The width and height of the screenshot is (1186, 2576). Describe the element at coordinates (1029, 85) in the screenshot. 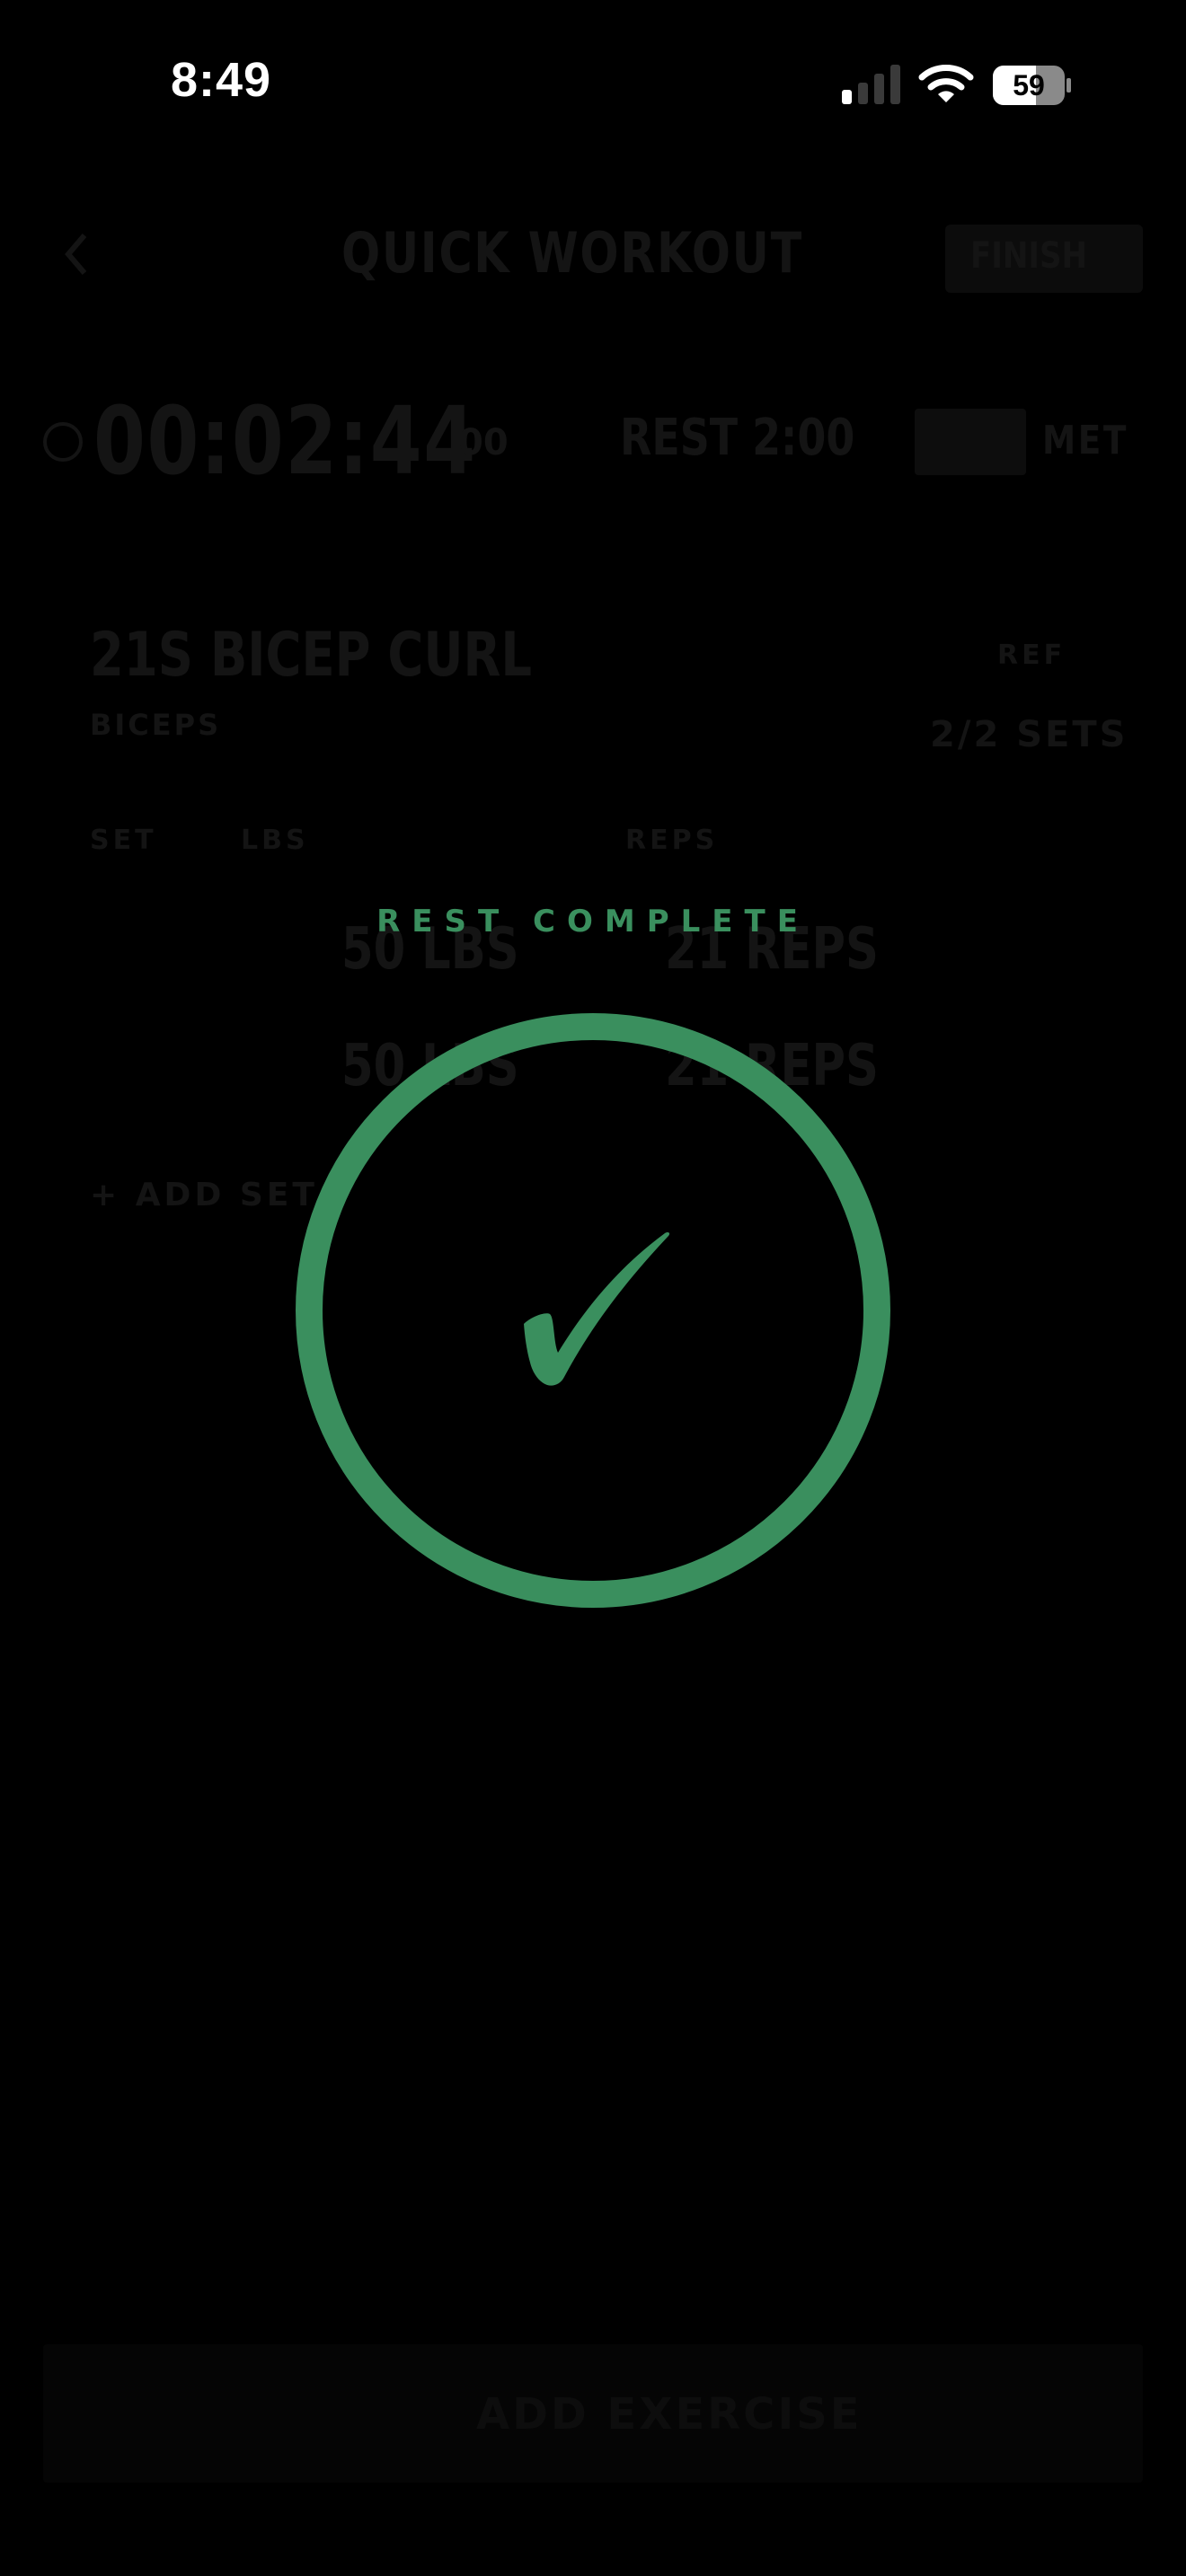

I see `battery-level: 59` at that location.